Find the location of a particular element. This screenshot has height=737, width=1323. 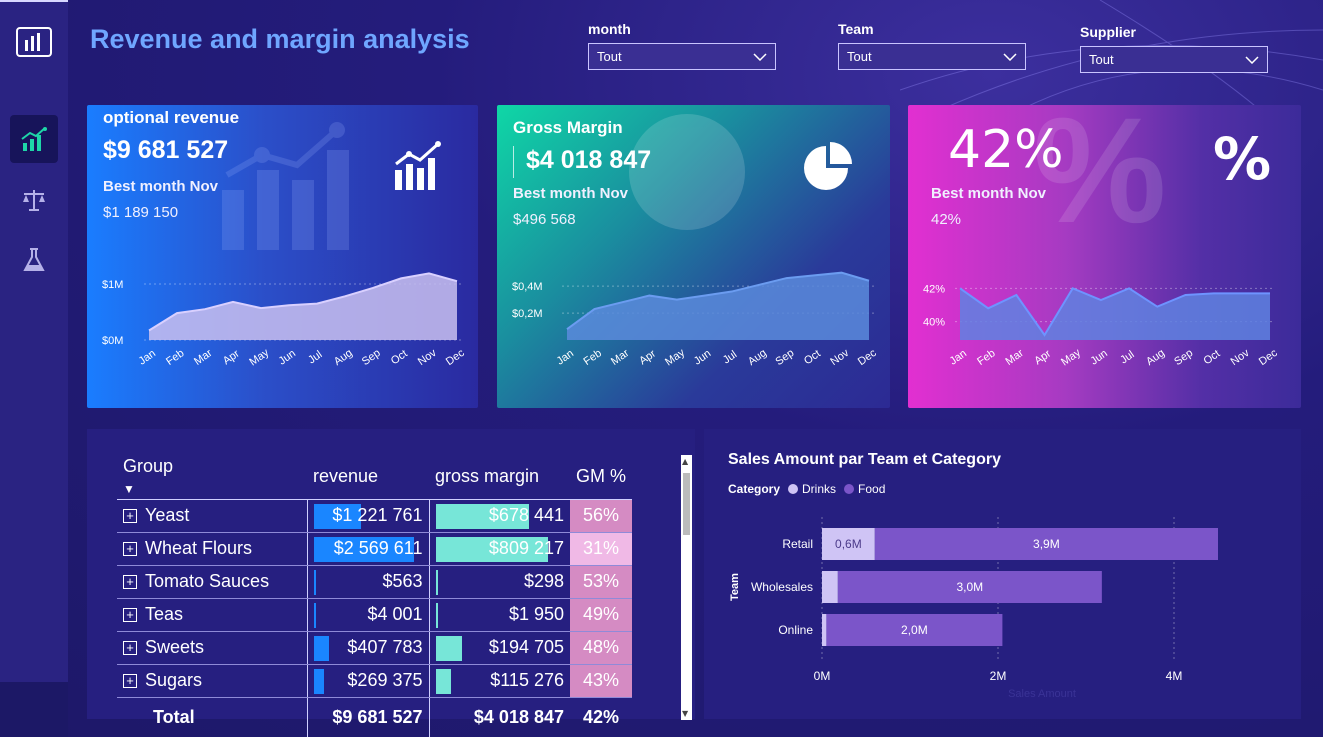

margin-best-value: $496 568 is located at coordinates (544, 219).